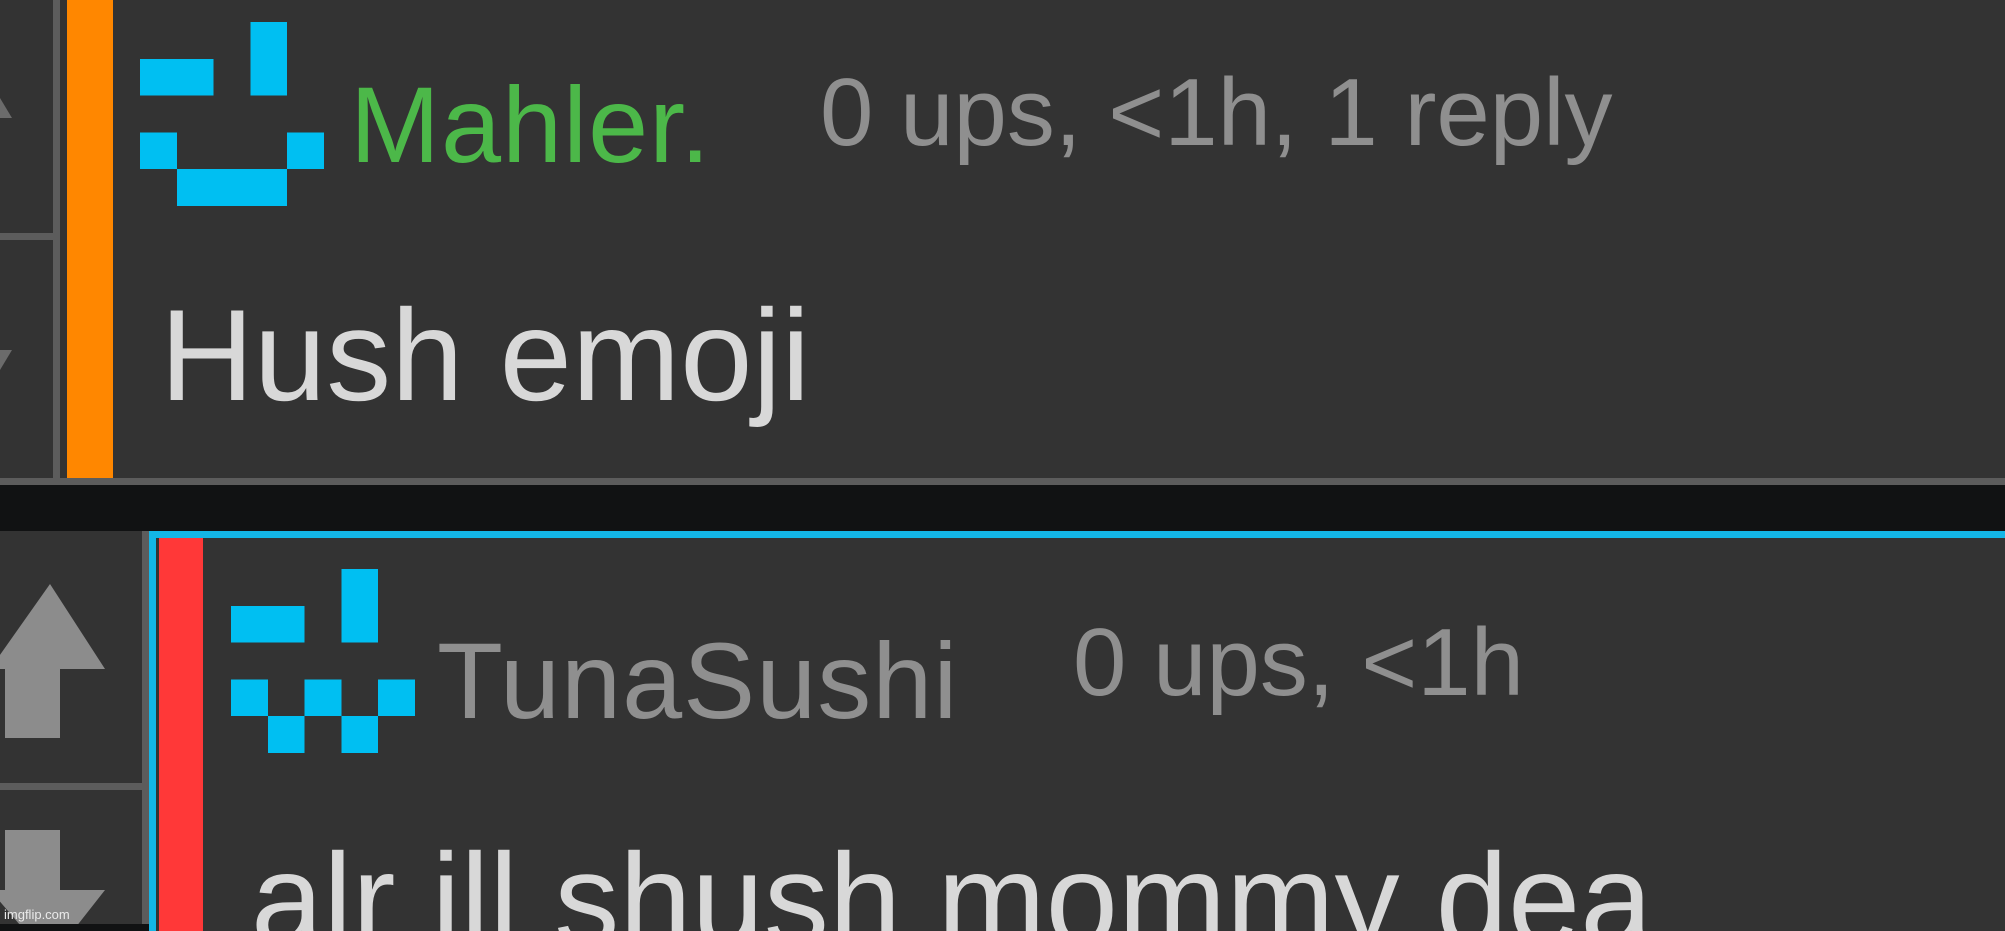 The height and width of the screenshot is (931, 2005). What do you see at coordinates (37, 914) in the screenshot?
I see `watermark: imgflip.com` at bounding box center [37, 914].